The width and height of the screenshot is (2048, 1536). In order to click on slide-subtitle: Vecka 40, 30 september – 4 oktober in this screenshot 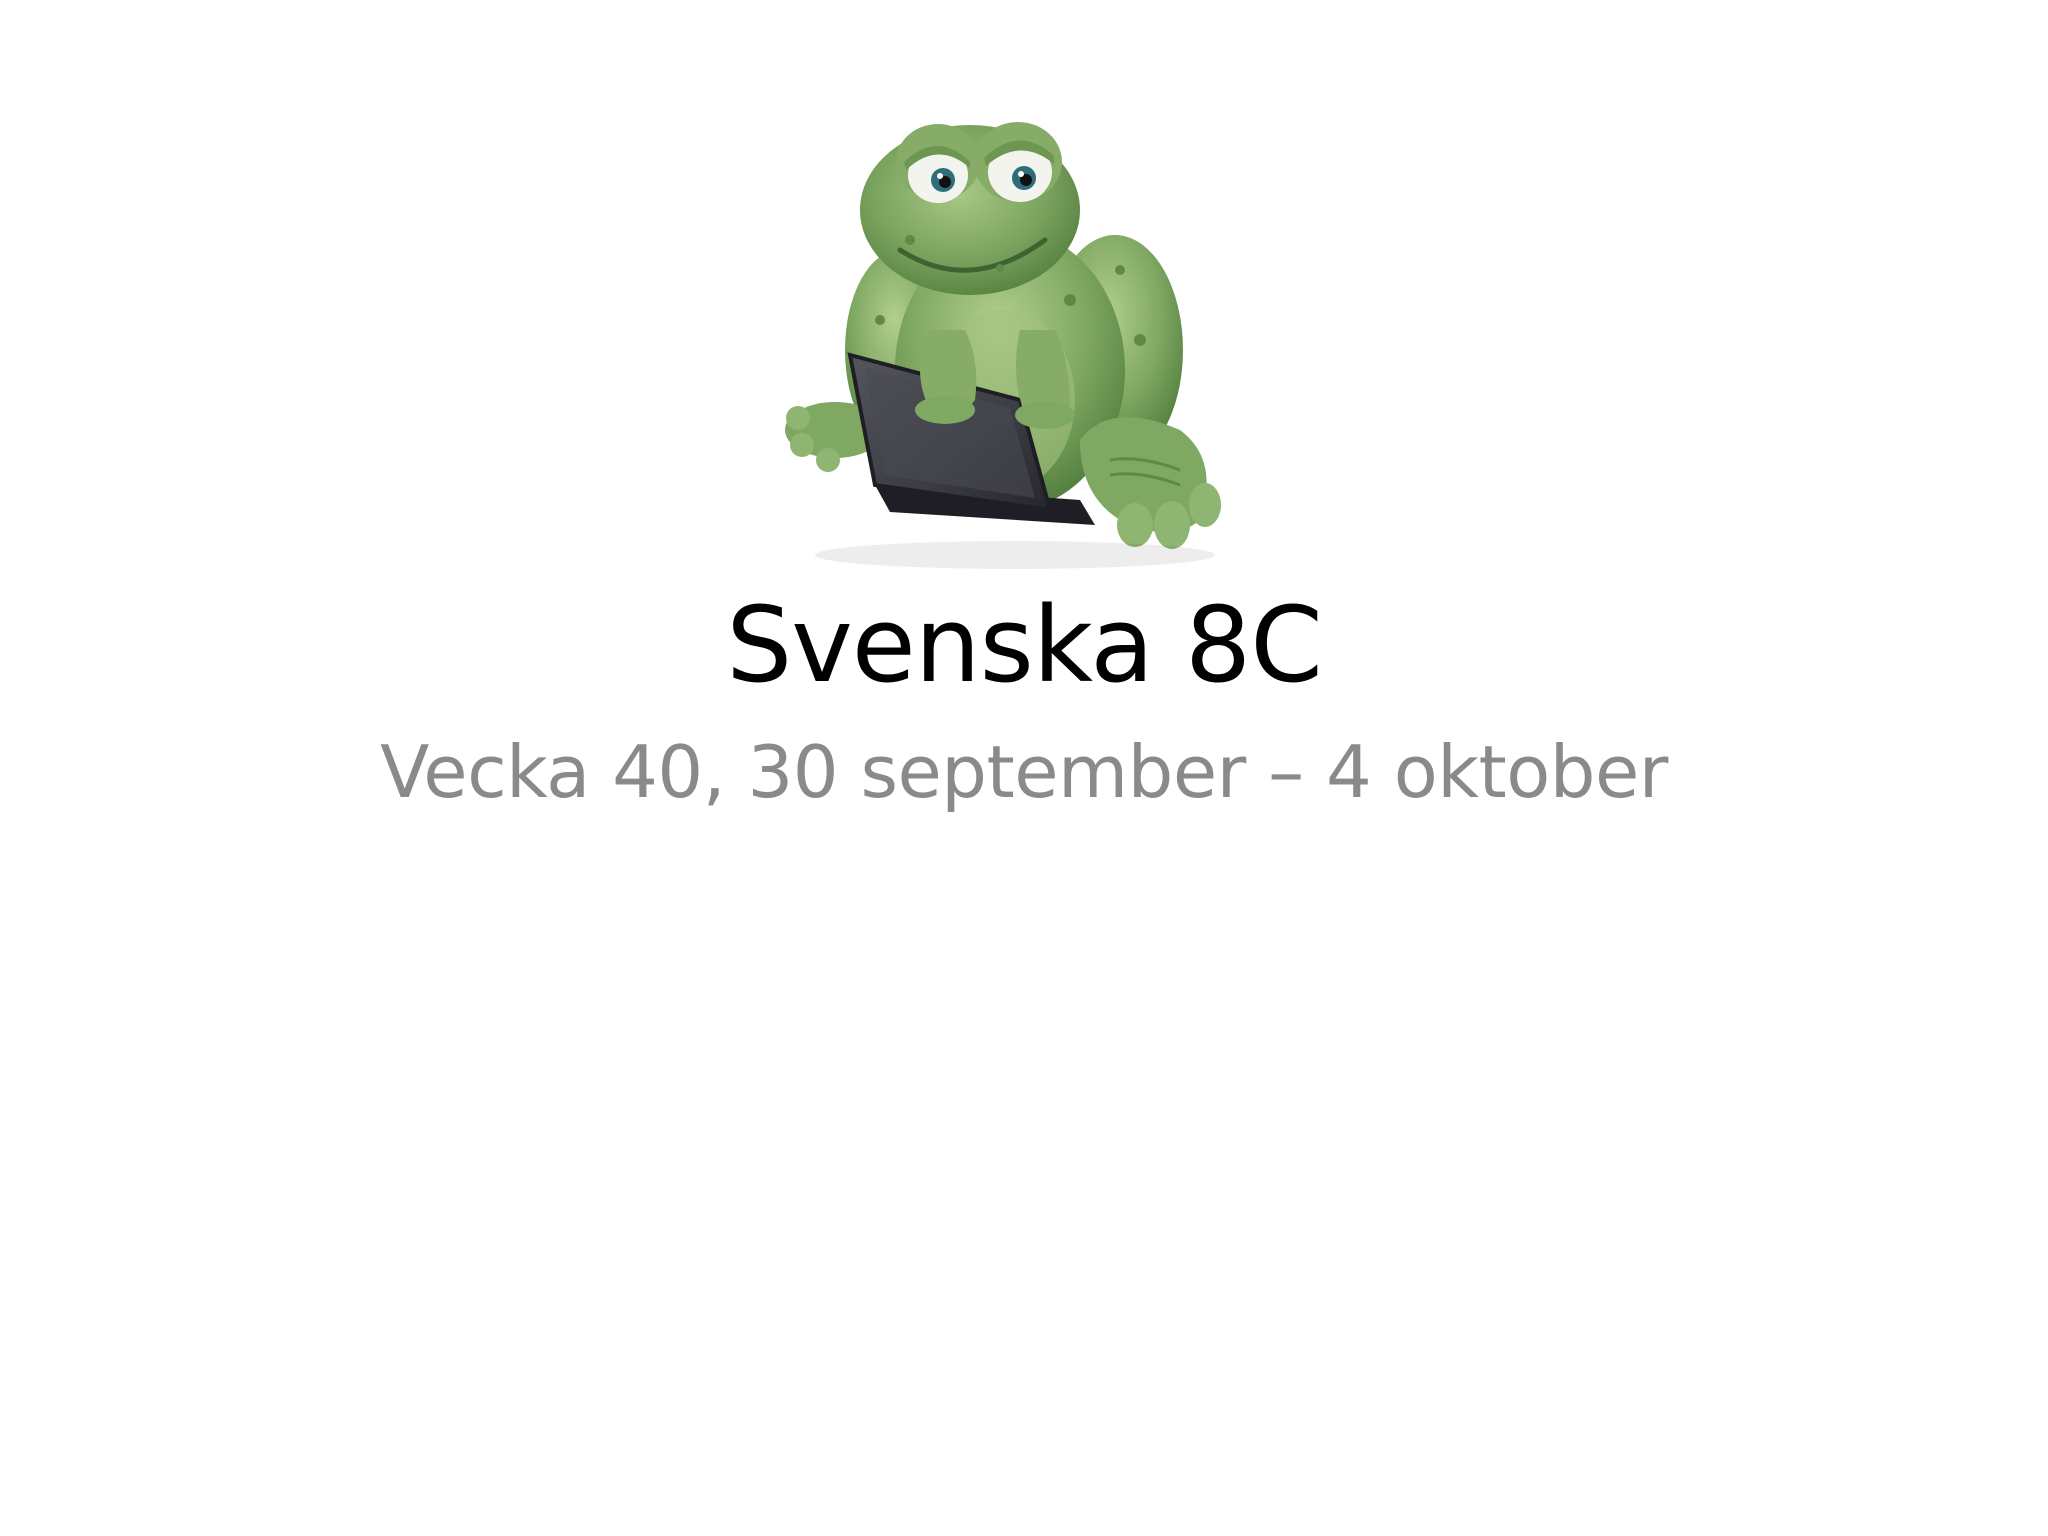, I will do `click(1024, 772)`.